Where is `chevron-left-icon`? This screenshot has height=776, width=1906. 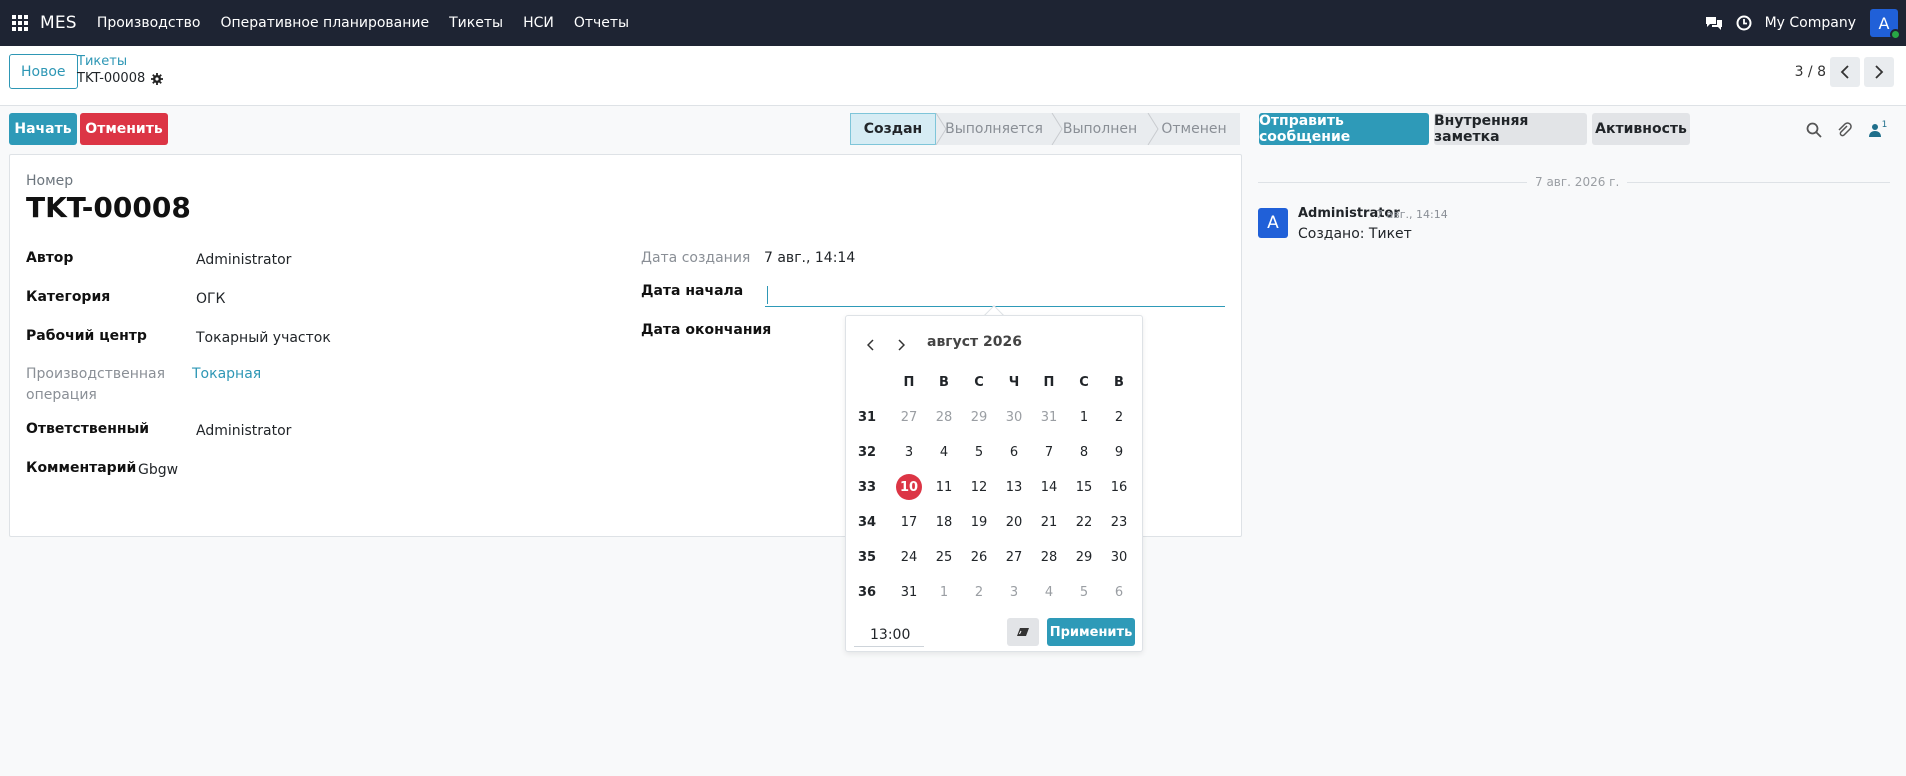 chevron-left-icon is located at coordinates (1844, 72).